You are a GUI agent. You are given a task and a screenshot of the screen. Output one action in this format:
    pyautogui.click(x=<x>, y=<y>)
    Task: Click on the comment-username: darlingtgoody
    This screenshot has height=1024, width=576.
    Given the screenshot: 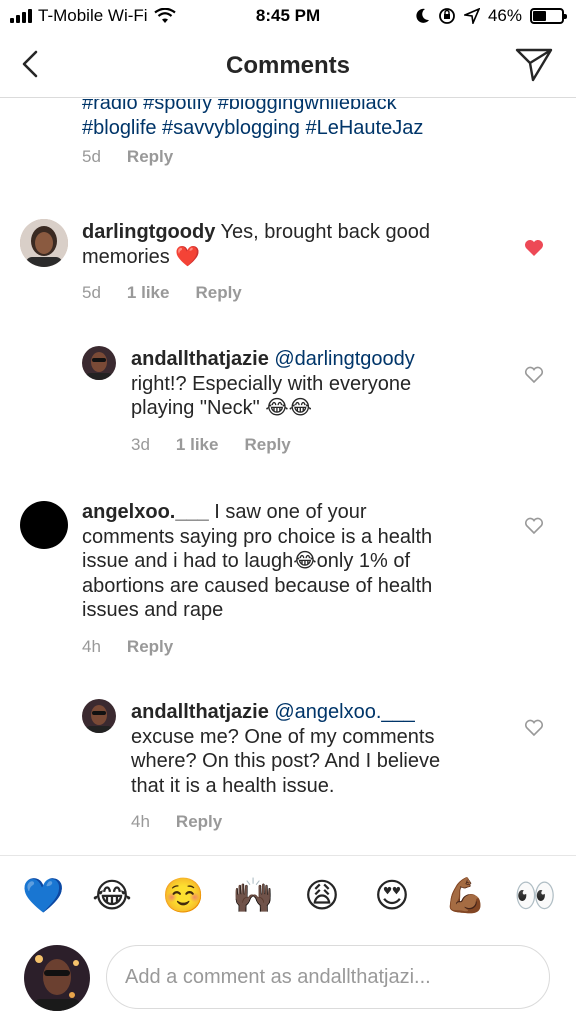 What is the action you would take?
    pyautogui.click(x=148, y=232)
    